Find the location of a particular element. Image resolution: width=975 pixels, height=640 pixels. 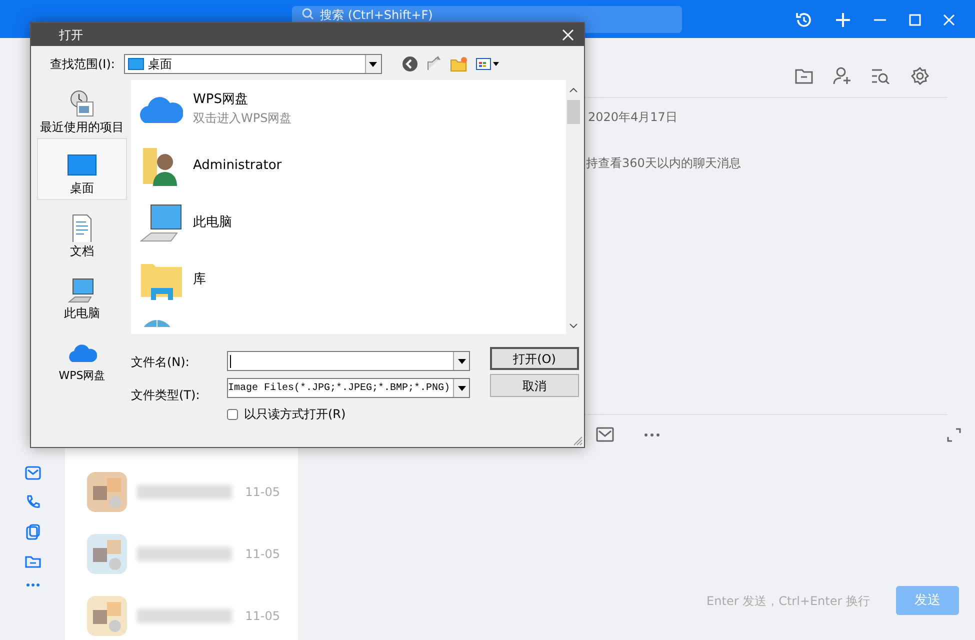

place-item: 桌面 is located at coordinates (82, 169).